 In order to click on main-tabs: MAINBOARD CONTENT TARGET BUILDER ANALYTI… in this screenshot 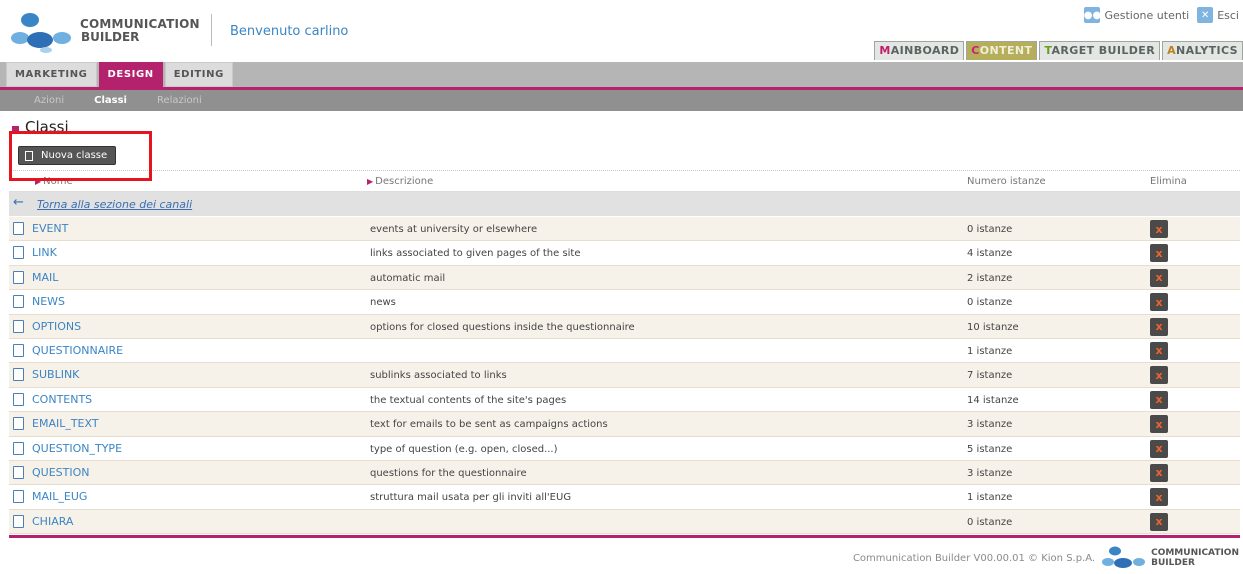, I will do `click(1057, 50)`.